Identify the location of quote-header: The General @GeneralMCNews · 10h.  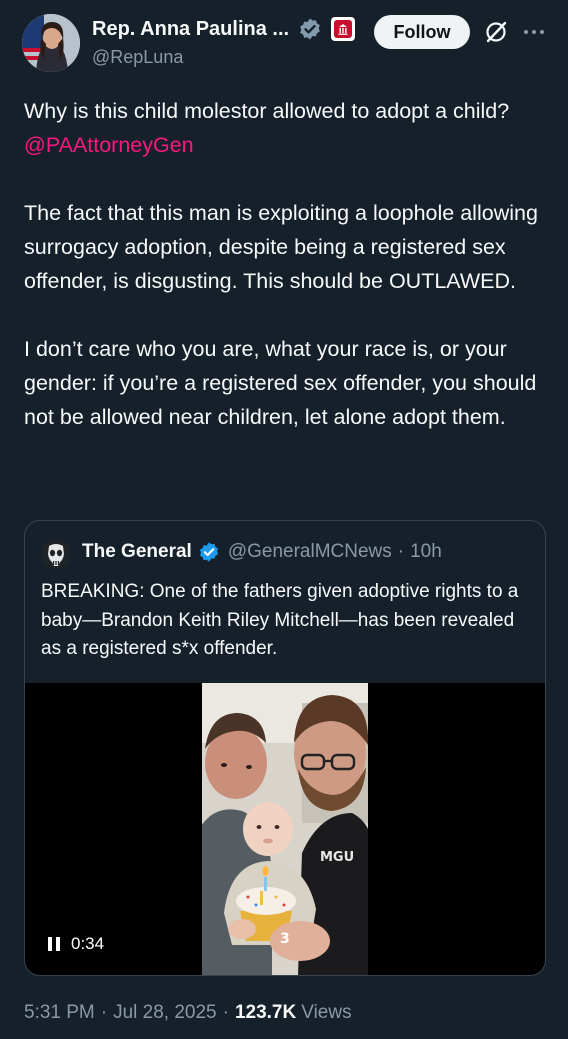
(262, 552).